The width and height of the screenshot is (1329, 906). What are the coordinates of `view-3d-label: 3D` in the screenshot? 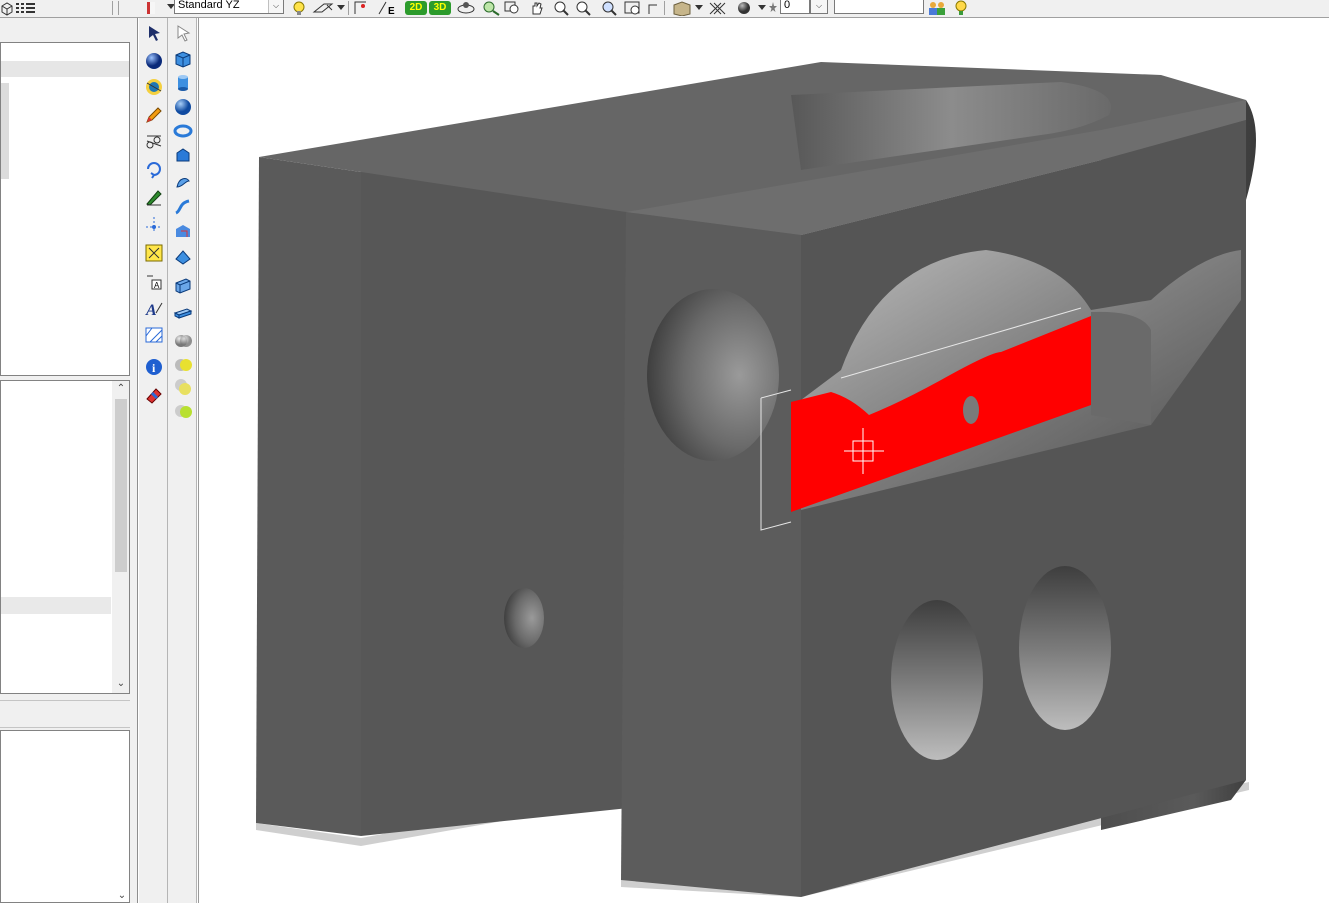 It's located at (440, 7).